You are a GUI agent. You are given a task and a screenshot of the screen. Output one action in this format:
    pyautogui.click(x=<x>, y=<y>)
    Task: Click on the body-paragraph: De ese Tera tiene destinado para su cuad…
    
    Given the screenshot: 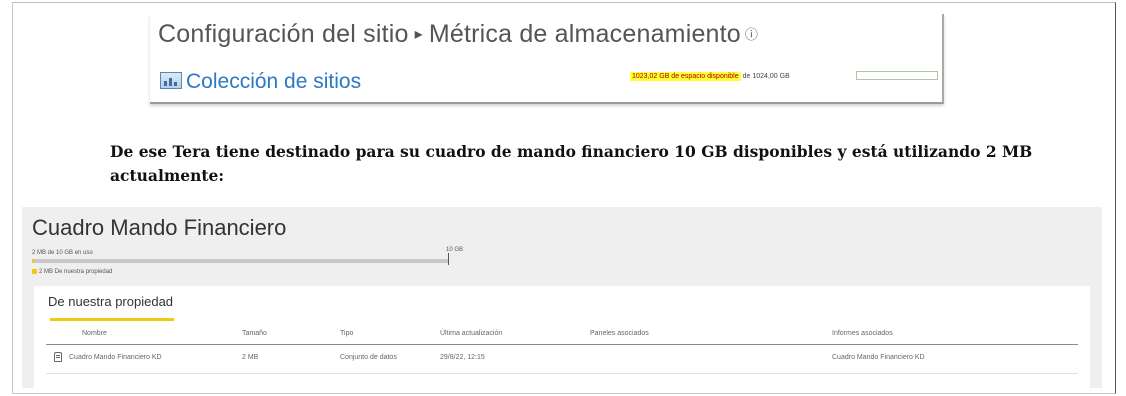 What is the action you would take?
    pyautogui.click(x=571, y=163)
    